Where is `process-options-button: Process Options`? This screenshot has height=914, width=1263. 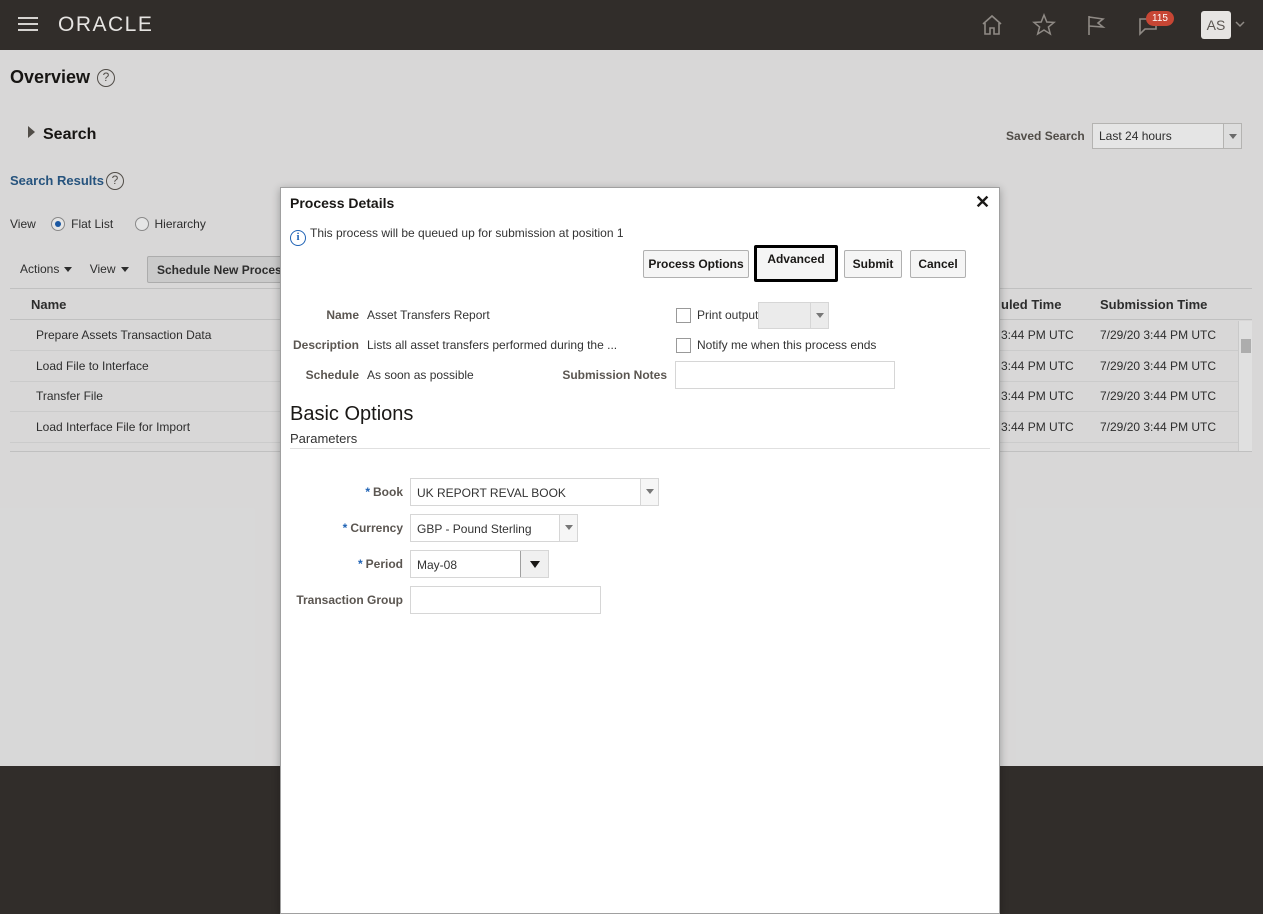
process-options-button: Process Options is located at coordinates (696, 264).